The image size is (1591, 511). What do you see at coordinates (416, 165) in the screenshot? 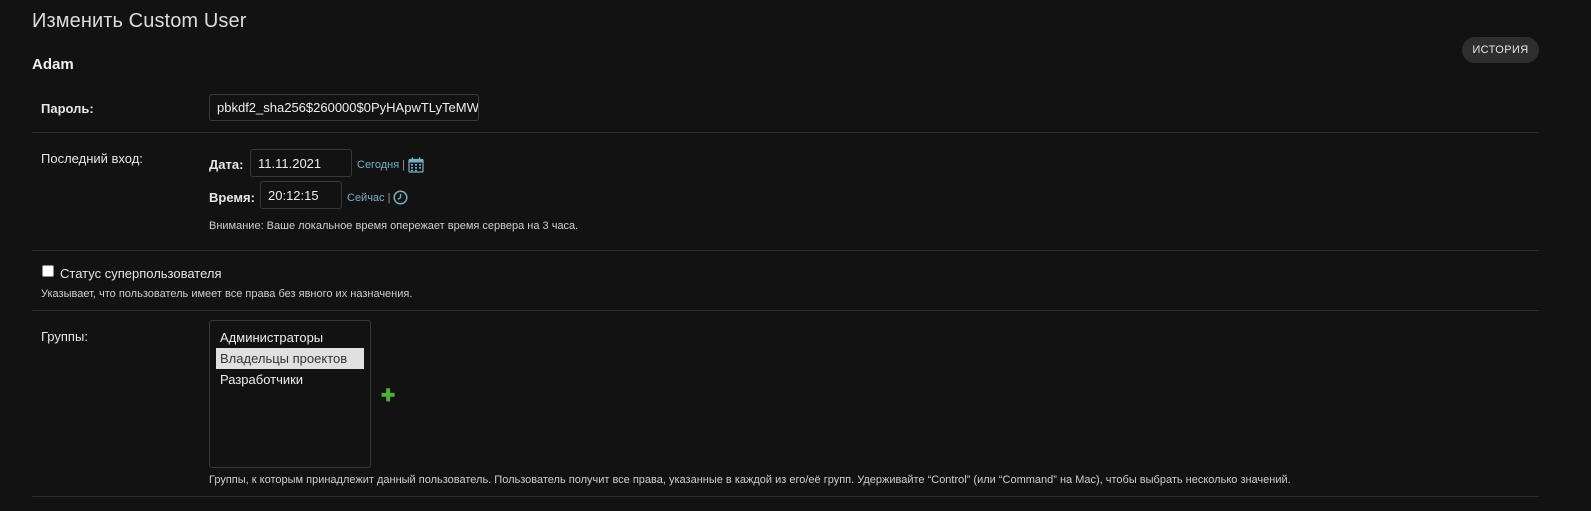
I see `calendar-icon` at bounding box center [416, 165].